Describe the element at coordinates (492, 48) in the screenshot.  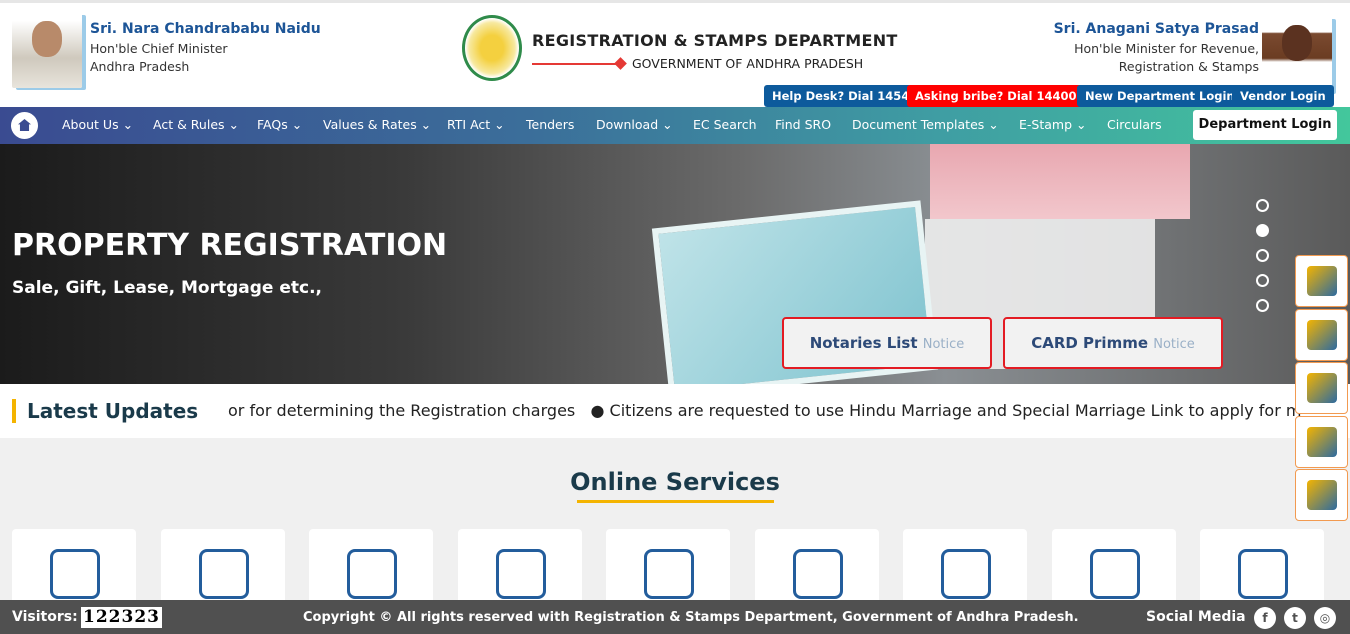
I see `ap-emblem-logo` at that location.